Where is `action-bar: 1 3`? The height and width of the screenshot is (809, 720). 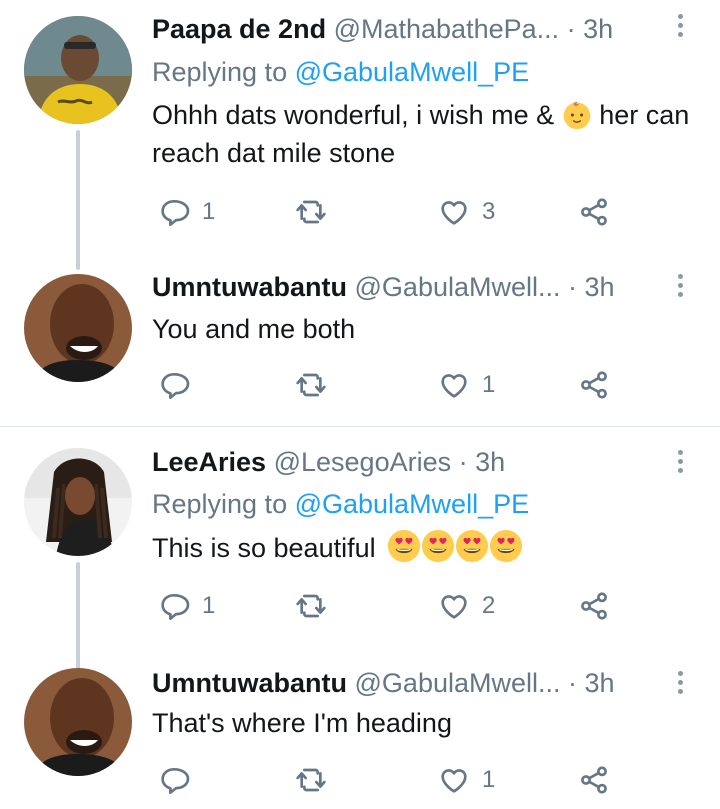 action-bar: 1 3 is located at coordinates (392, 212).